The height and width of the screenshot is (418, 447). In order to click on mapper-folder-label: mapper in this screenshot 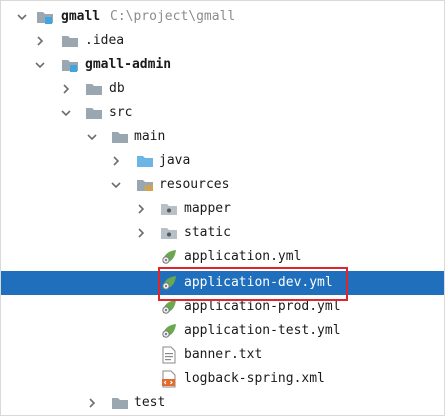, I will do `click(207, 208)`.